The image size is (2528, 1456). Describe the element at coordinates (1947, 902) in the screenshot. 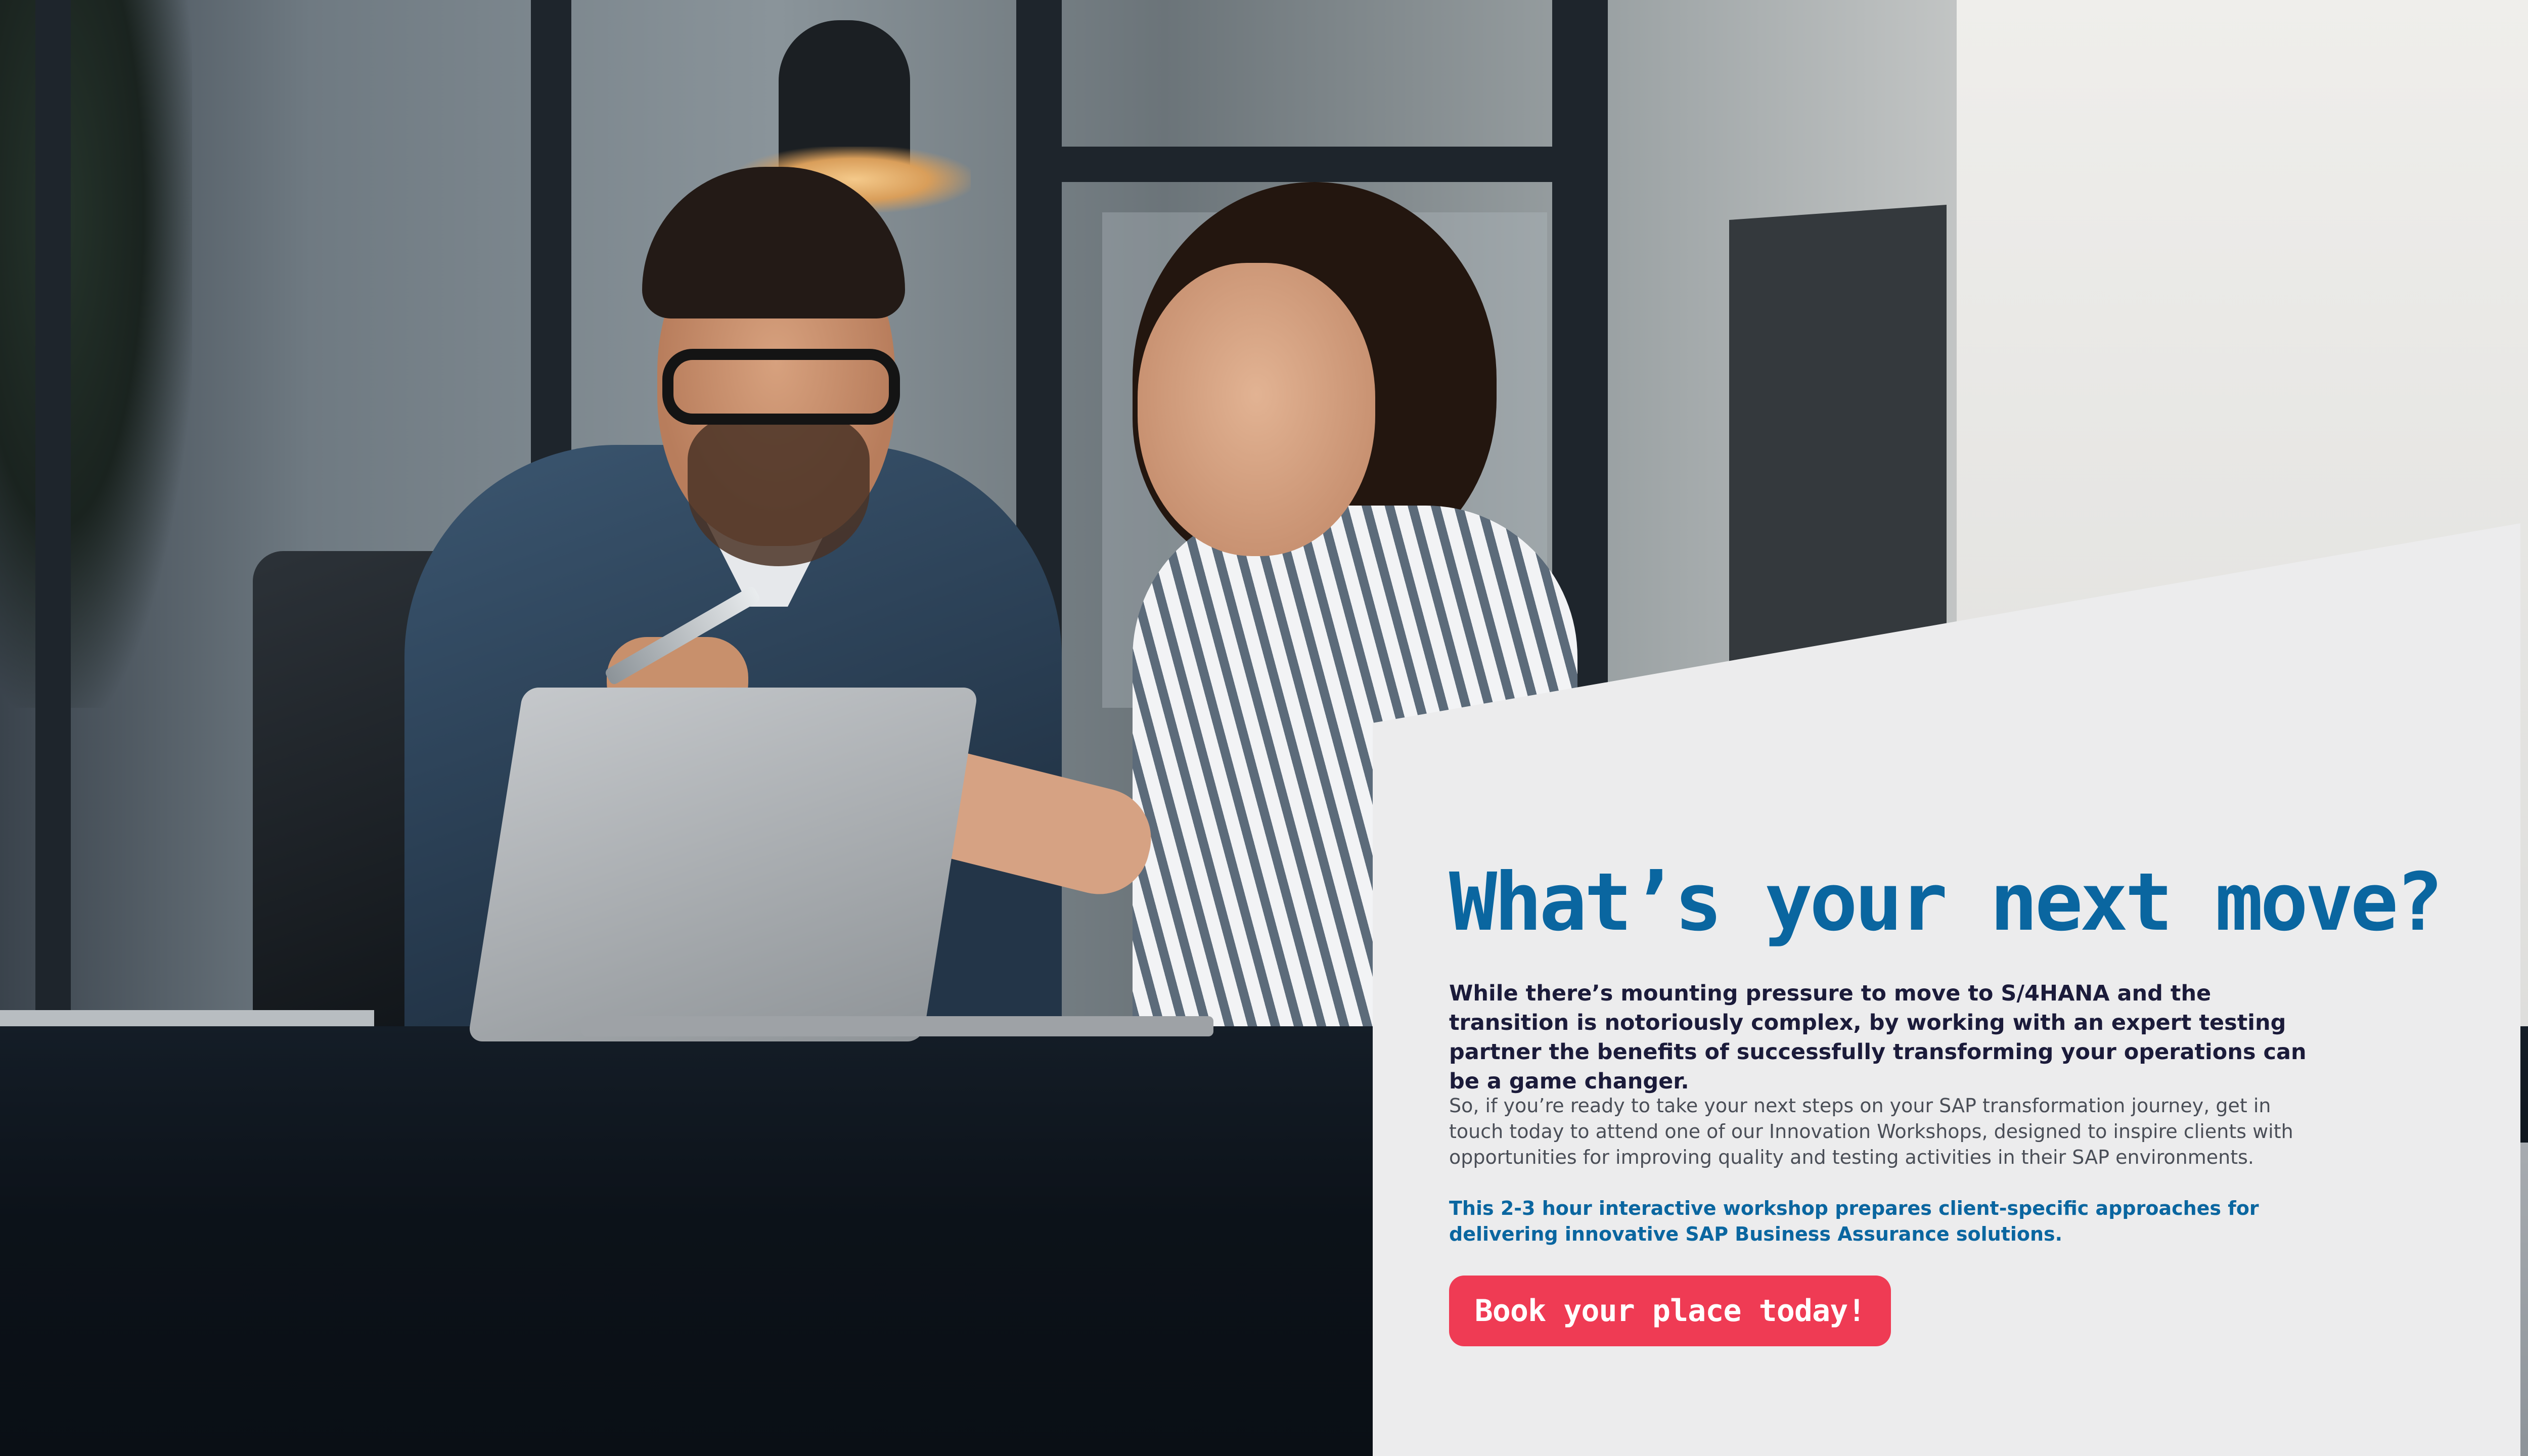

I see `headline: What’s your next move?` at that location.